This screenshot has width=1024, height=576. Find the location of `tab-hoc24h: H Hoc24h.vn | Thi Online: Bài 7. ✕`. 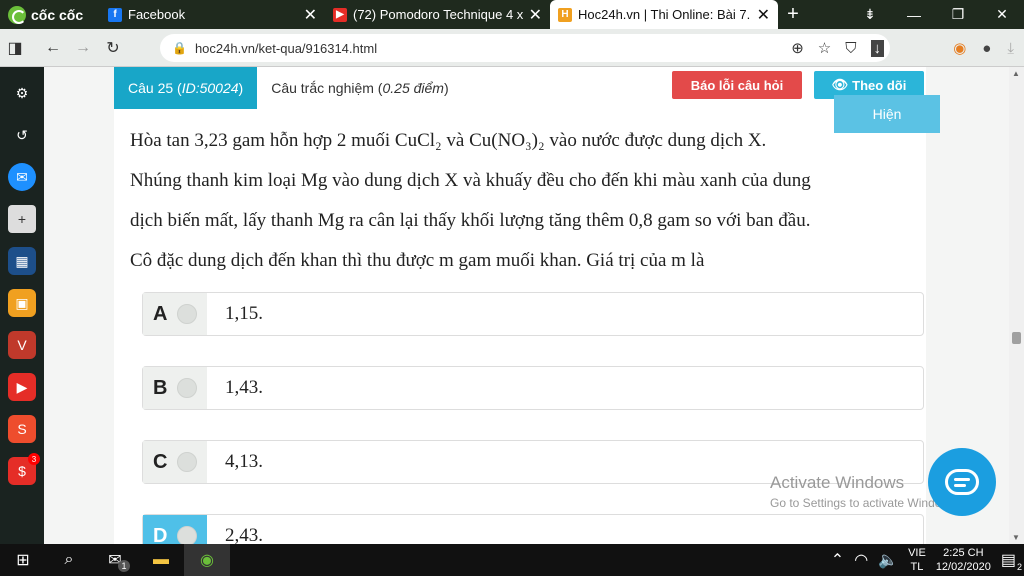

tab-hoc24h: H Hoc24h.vn | Thi Online: Bài 7. ✕ is located at coordinates (664, 14).